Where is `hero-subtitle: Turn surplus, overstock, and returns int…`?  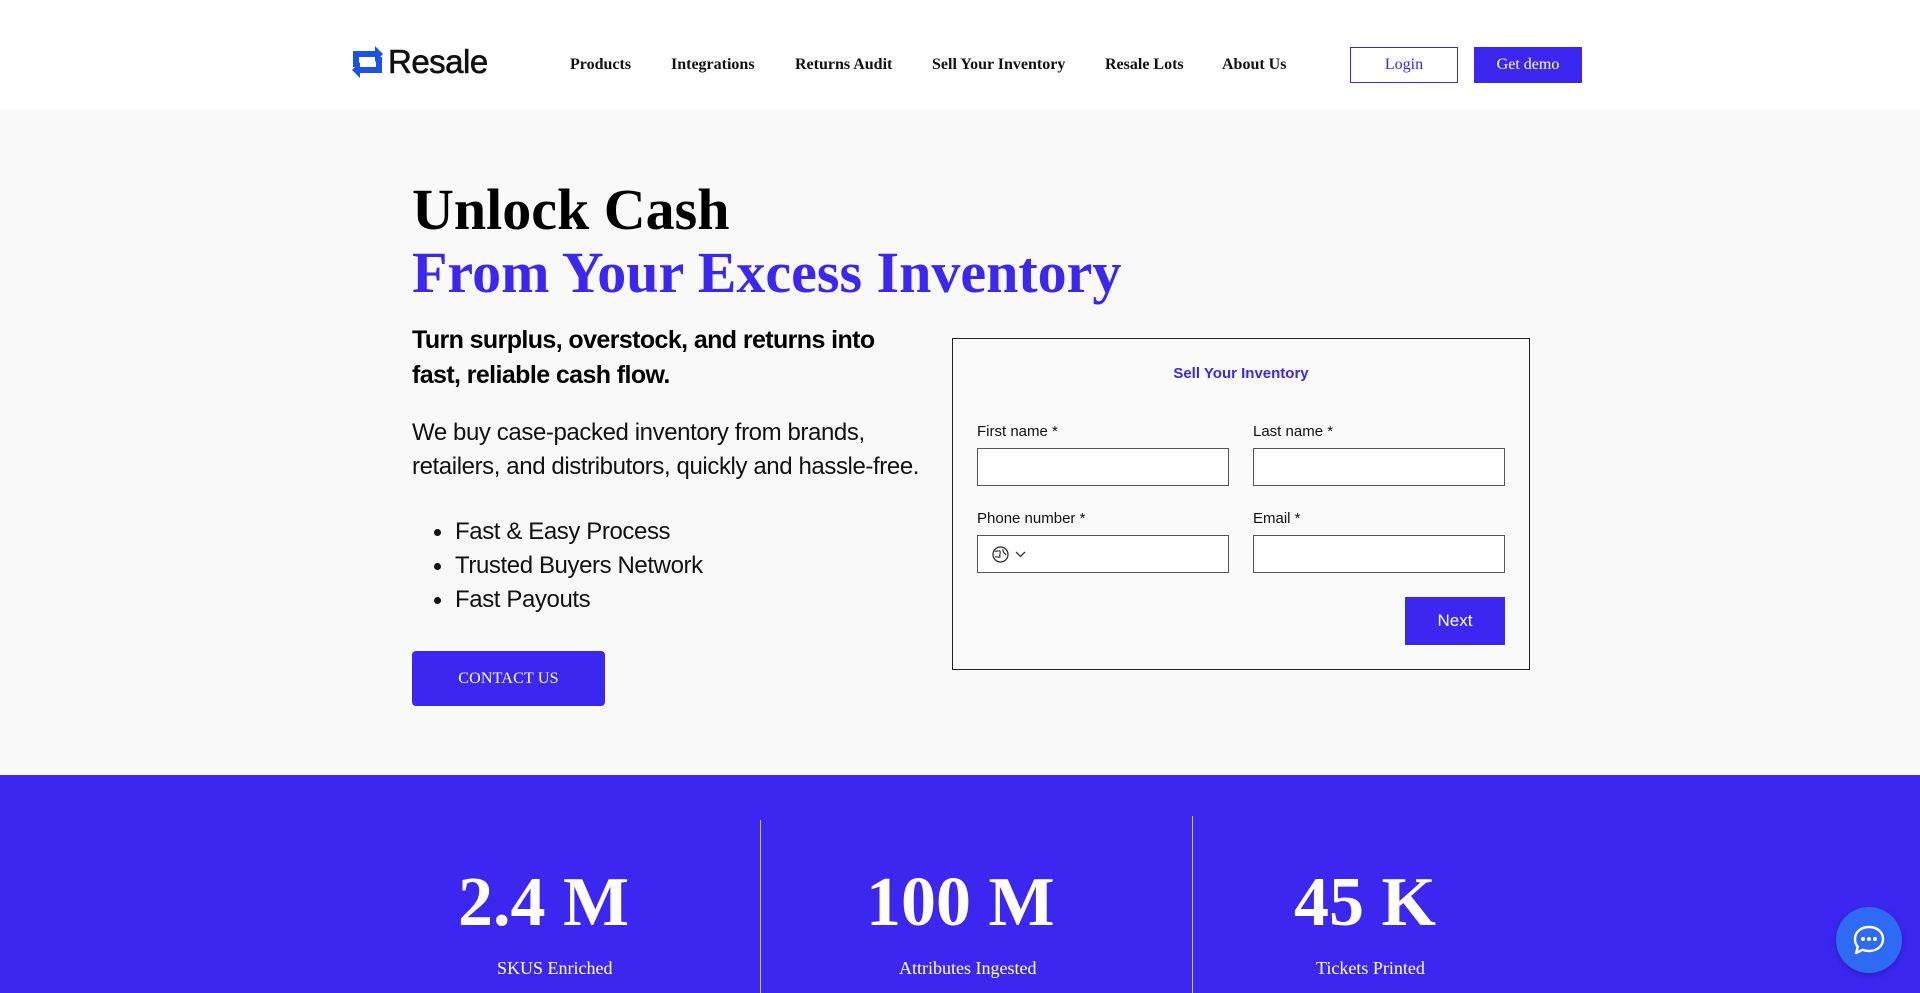
hero-subtitle: Turn surplus, overstock, and returns int… is located at coordinates (643, 357).